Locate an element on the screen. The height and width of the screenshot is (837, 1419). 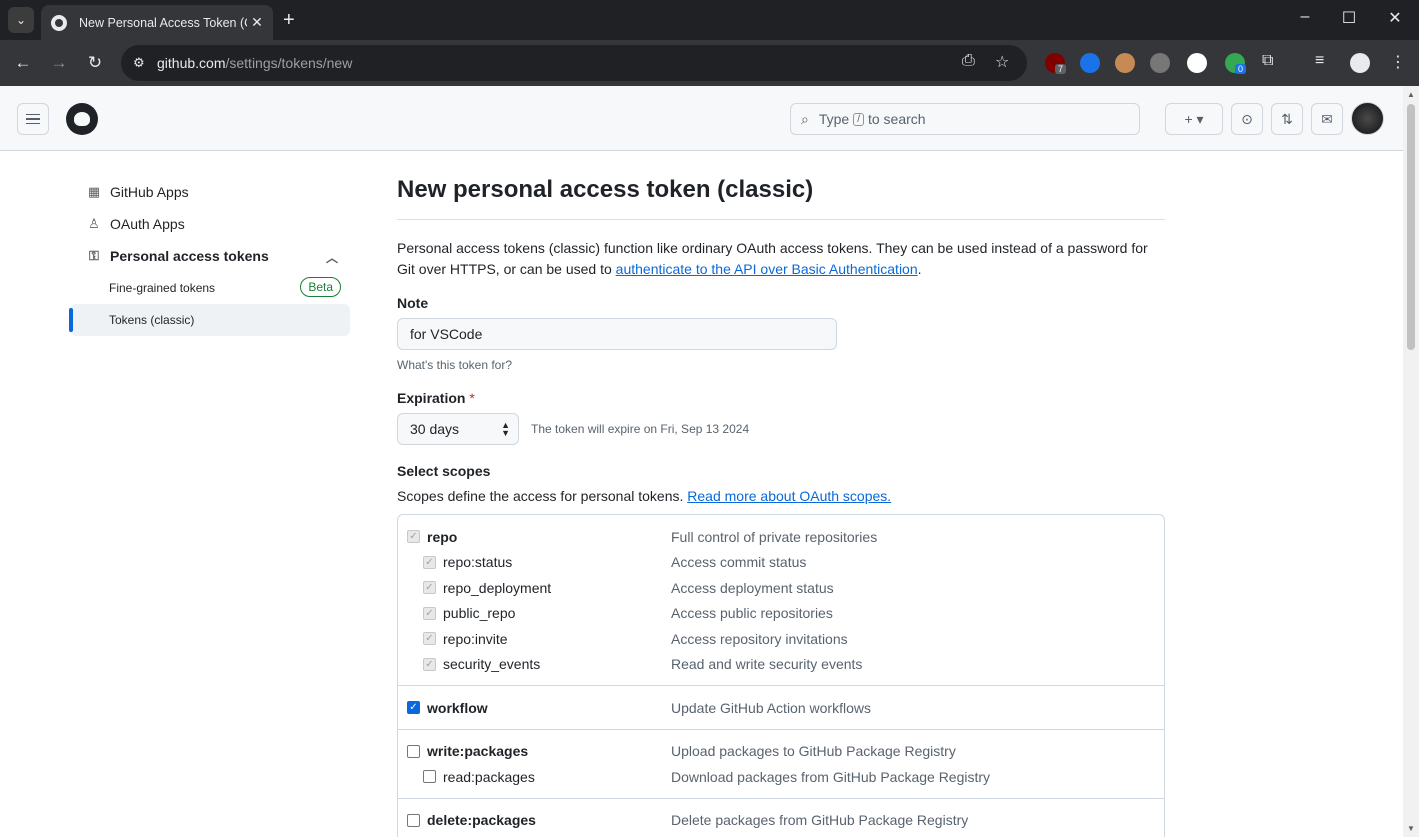
install-app-icon: ⎙ is located at coordinates (968, 61).